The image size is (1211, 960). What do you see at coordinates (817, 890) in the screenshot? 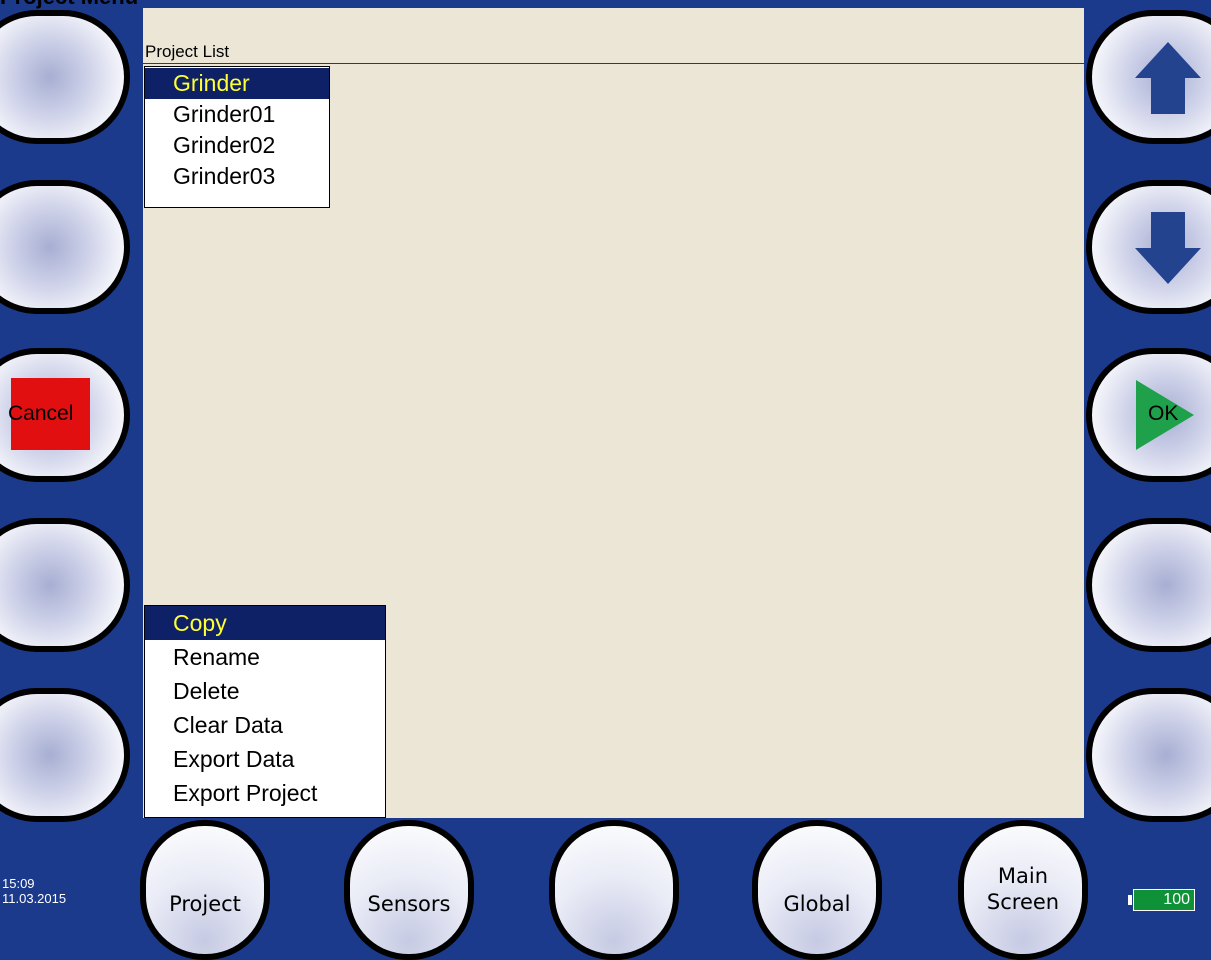
I see `global-button: Global` at bounding box center [817, 890].